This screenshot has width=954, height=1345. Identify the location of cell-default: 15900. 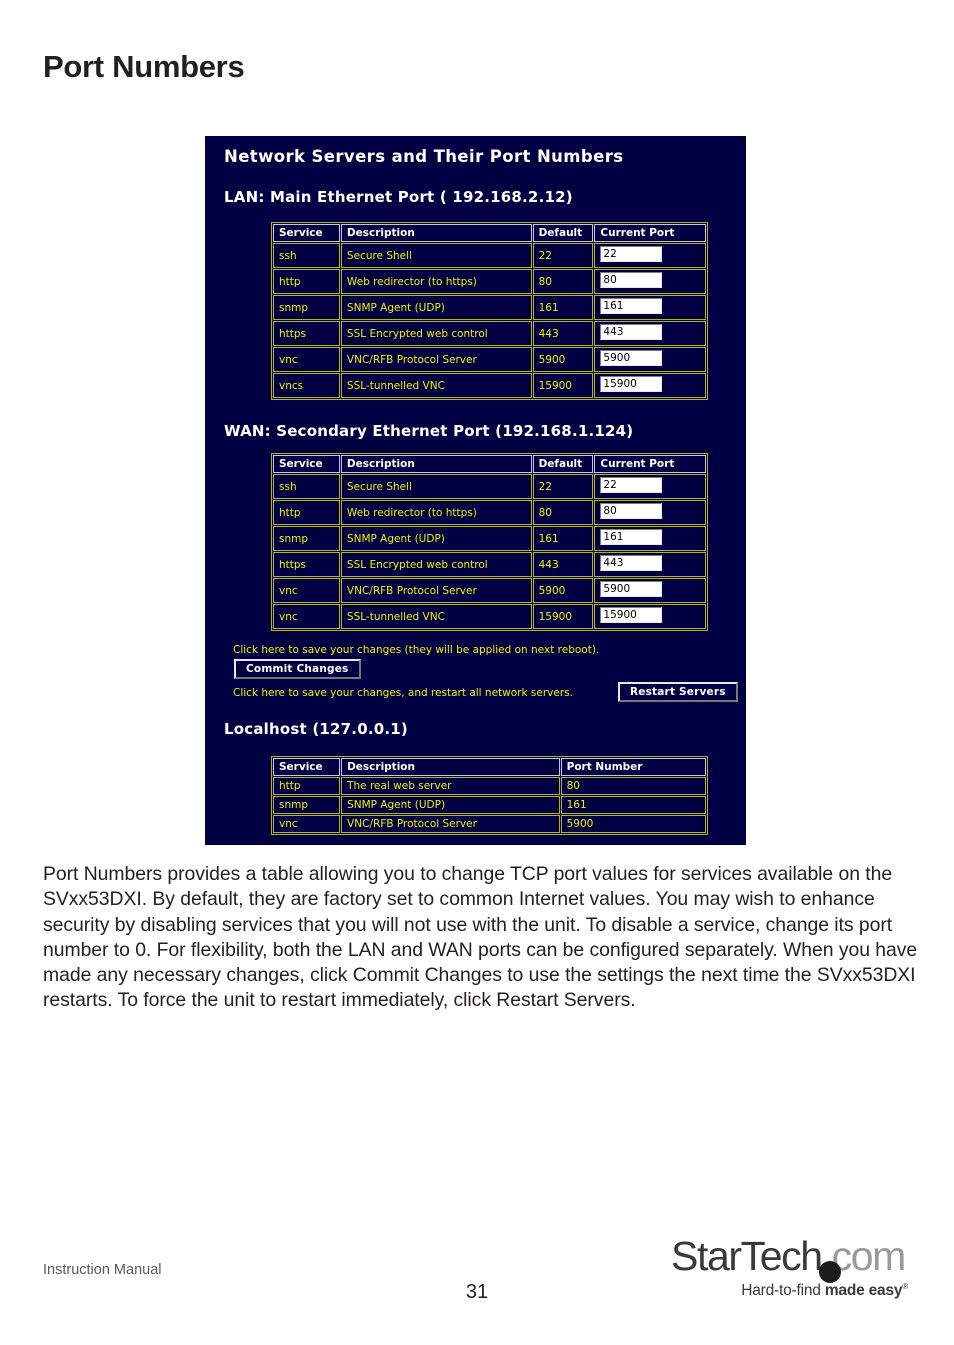
(563, 616).